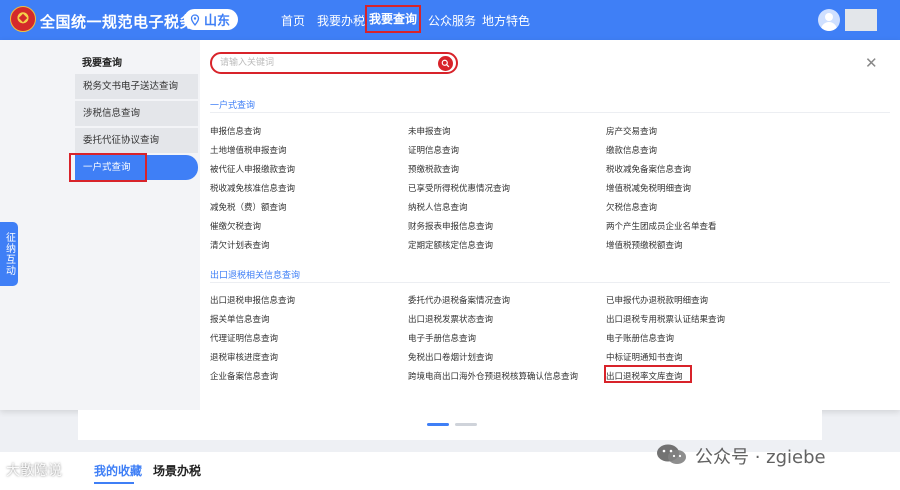  What do you see at coordinates (252, 169) in the screenshot?
I see `link-collected-payer: 被代征人申报缴款查询` at bounding box center [252, 169].